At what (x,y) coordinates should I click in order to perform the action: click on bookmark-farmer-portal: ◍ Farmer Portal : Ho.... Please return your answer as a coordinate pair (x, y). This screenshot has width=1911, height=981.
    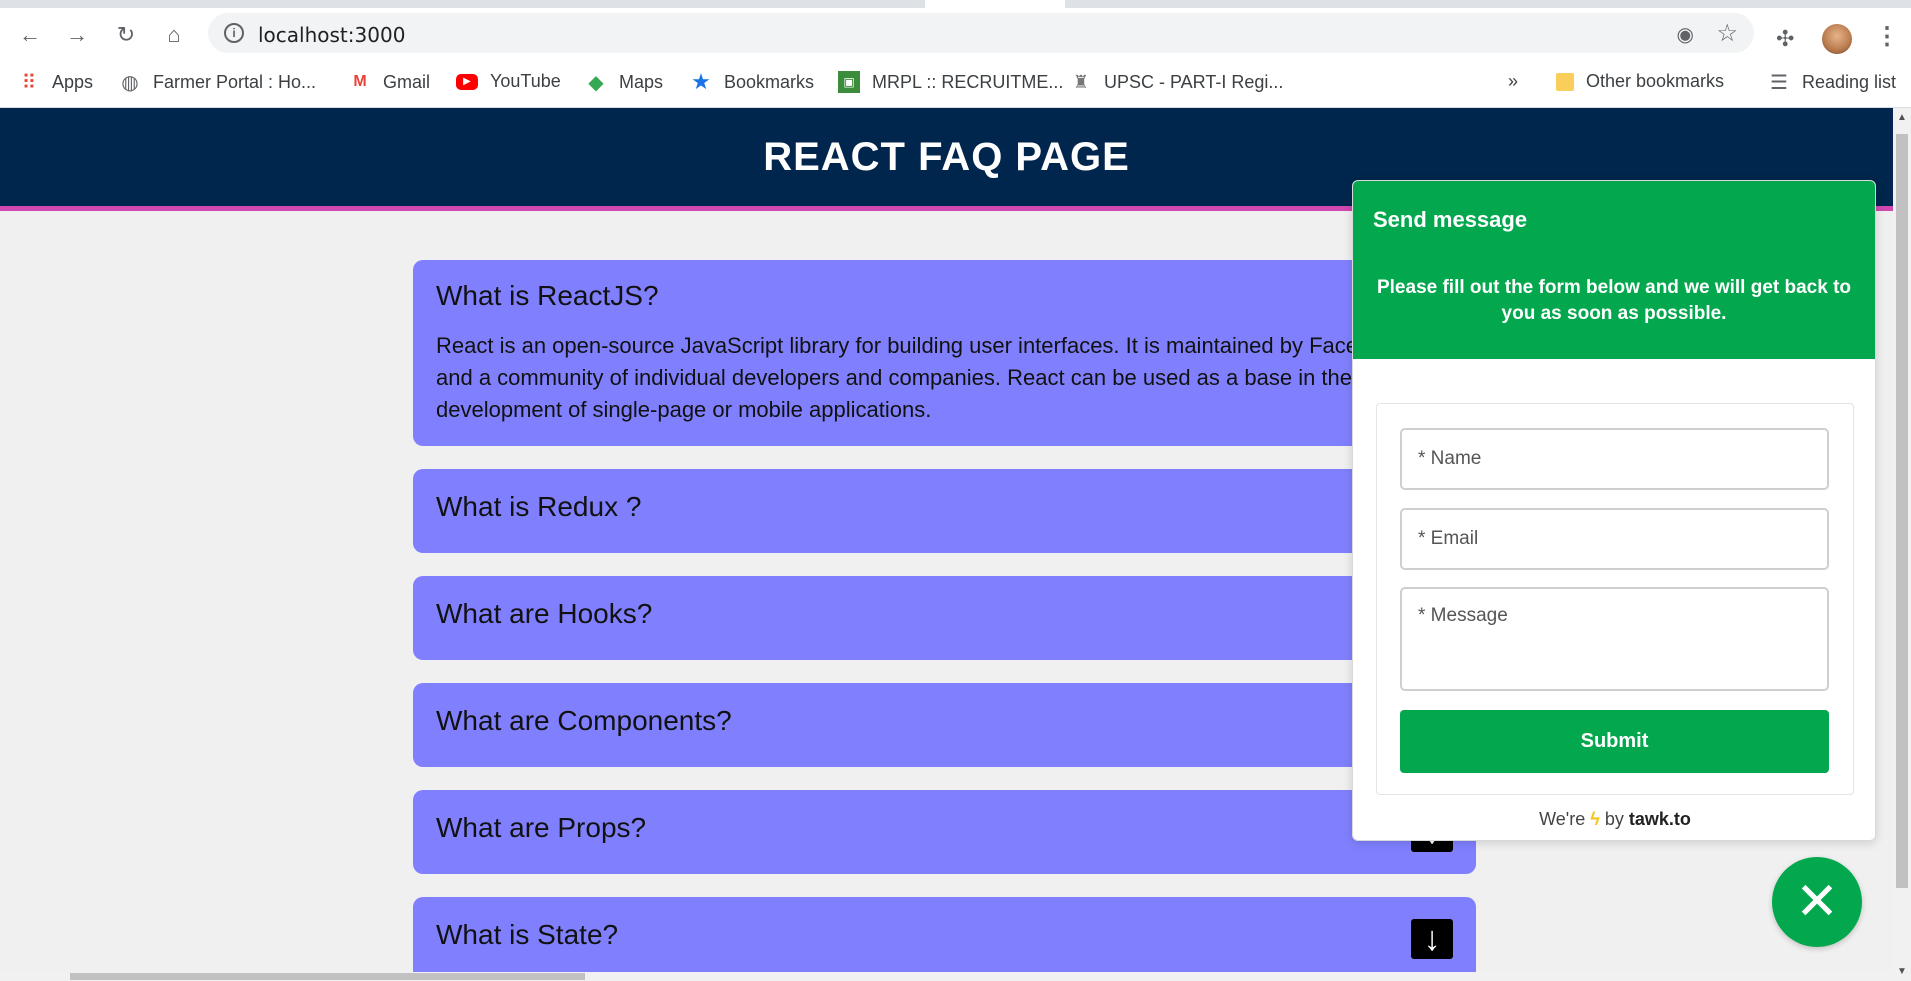
    Looking at the image, I should click on (218, 82).